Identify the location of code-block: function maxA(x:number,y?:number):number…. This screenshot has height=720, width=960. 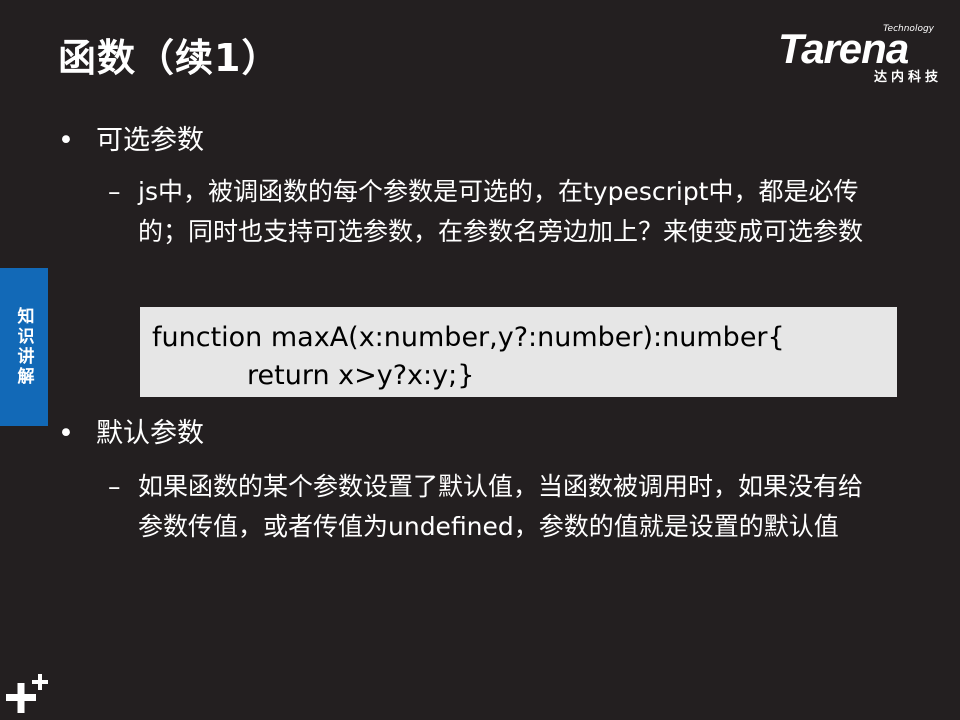
(518, 352).